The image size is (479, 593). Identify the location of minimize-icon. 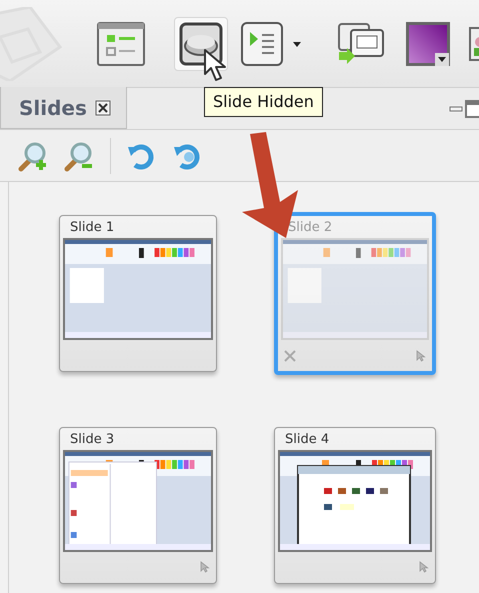
(456, 109).